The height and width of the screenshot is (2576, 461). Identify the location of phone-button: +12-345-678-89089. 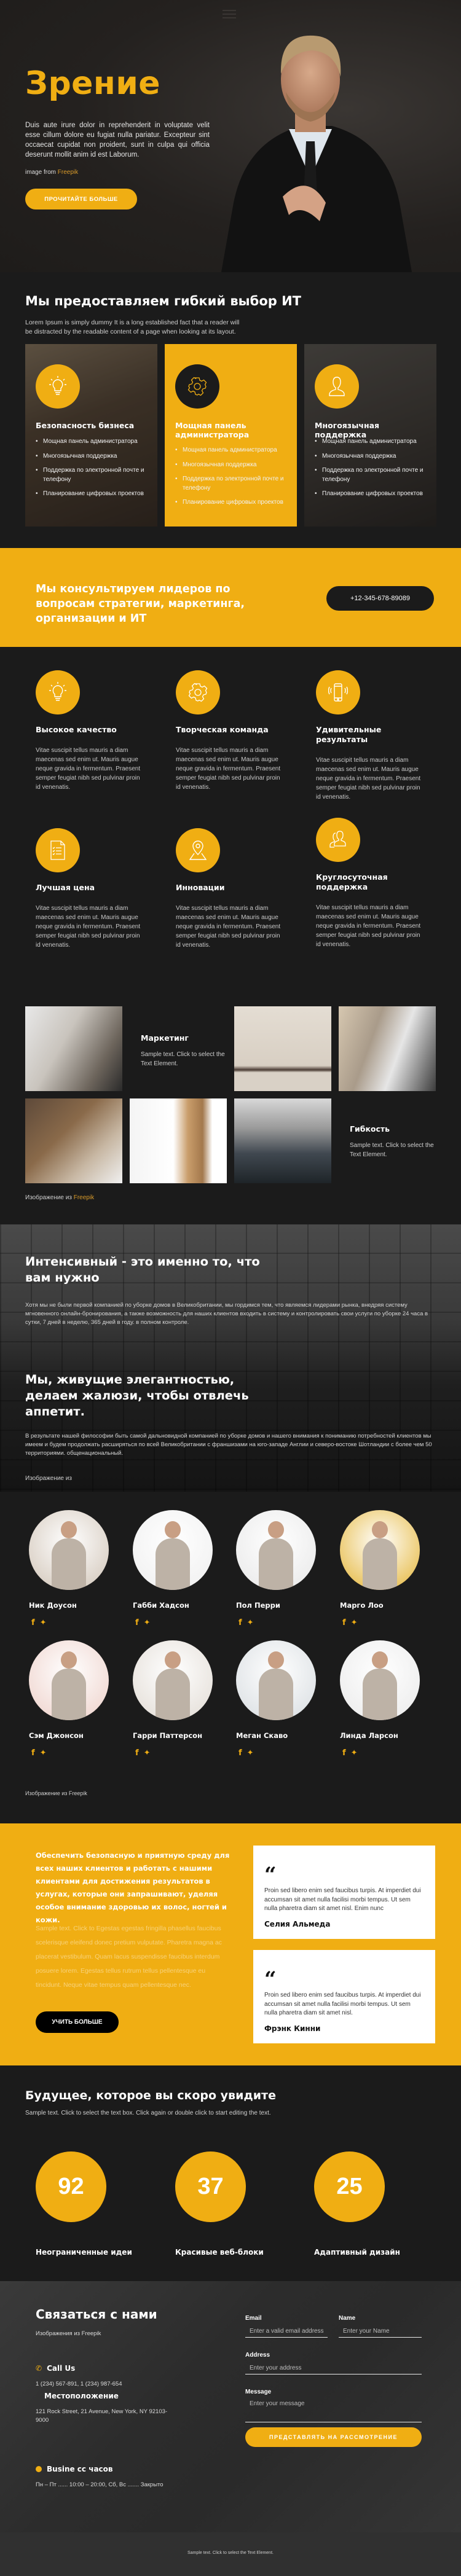
(380, 598).